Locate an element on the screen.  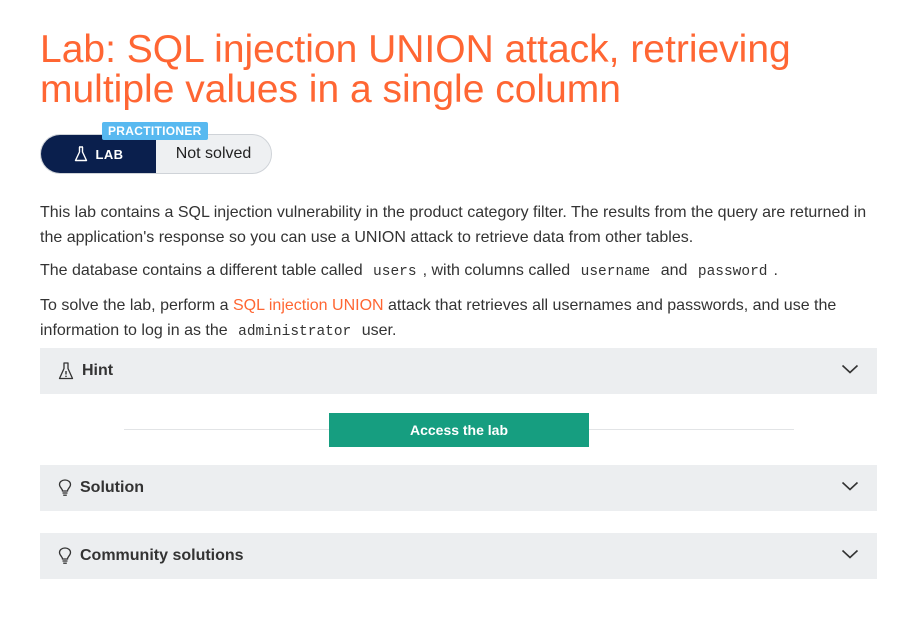
solution-accordion: Solution is located at coordinates (458, 488).